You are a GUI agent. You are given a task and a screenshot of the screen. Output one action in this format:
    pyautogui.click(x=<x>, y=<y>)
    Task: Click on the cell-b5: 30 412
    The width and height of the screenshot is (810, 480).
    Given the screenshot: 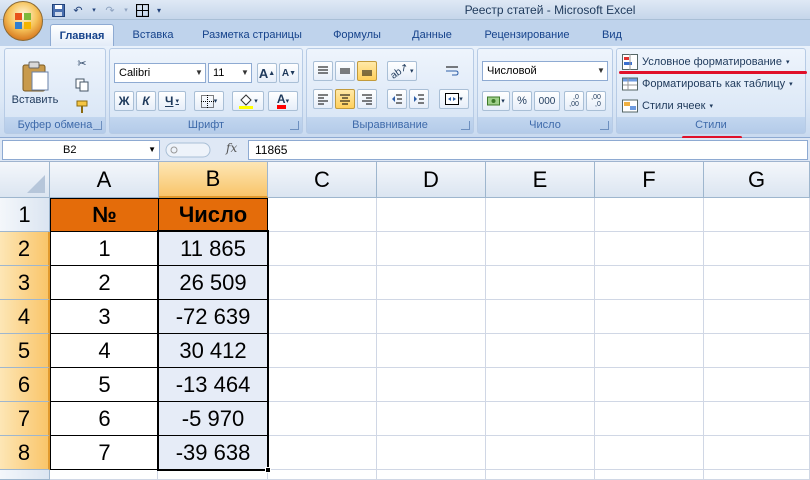 What is the action you would take?
    pyautogui.click(x=213, y=350)
    